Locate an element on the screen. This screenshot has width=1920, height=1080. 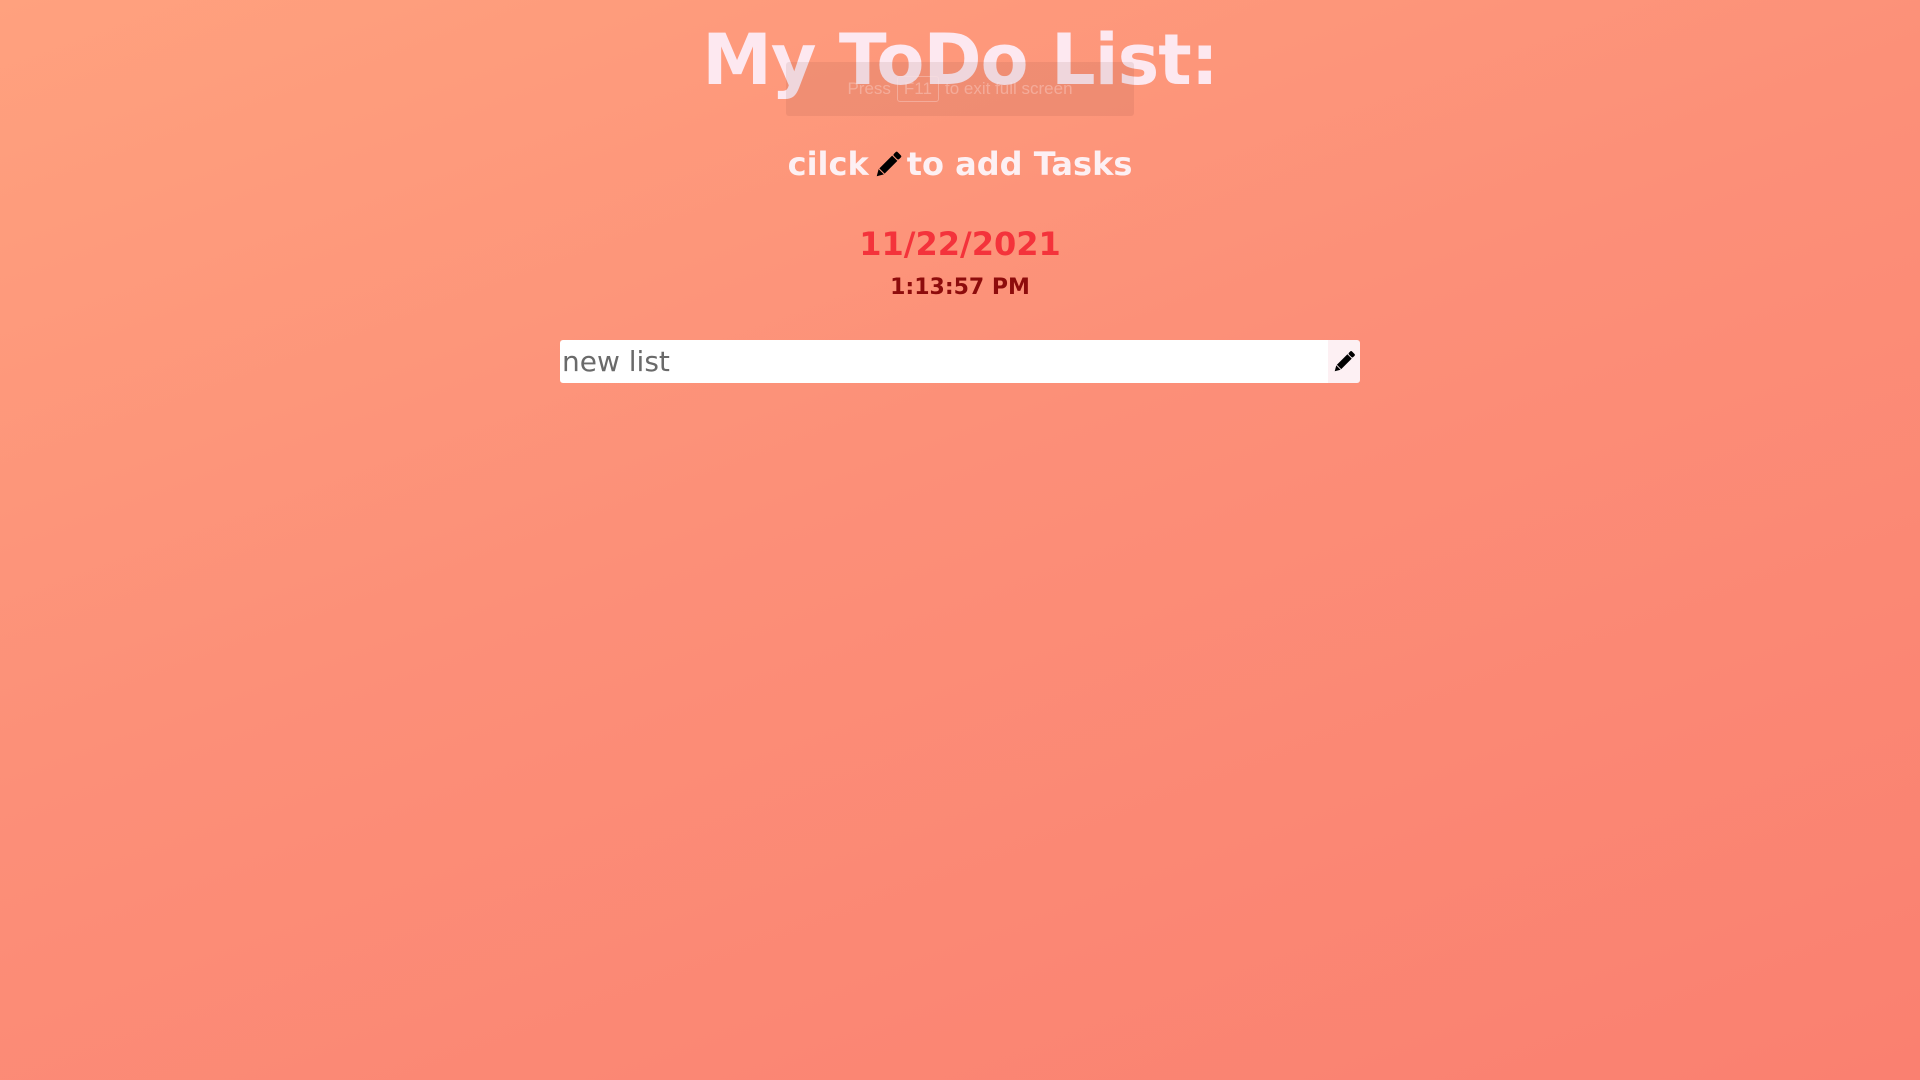
task-input is located at coordinates (944, 361).